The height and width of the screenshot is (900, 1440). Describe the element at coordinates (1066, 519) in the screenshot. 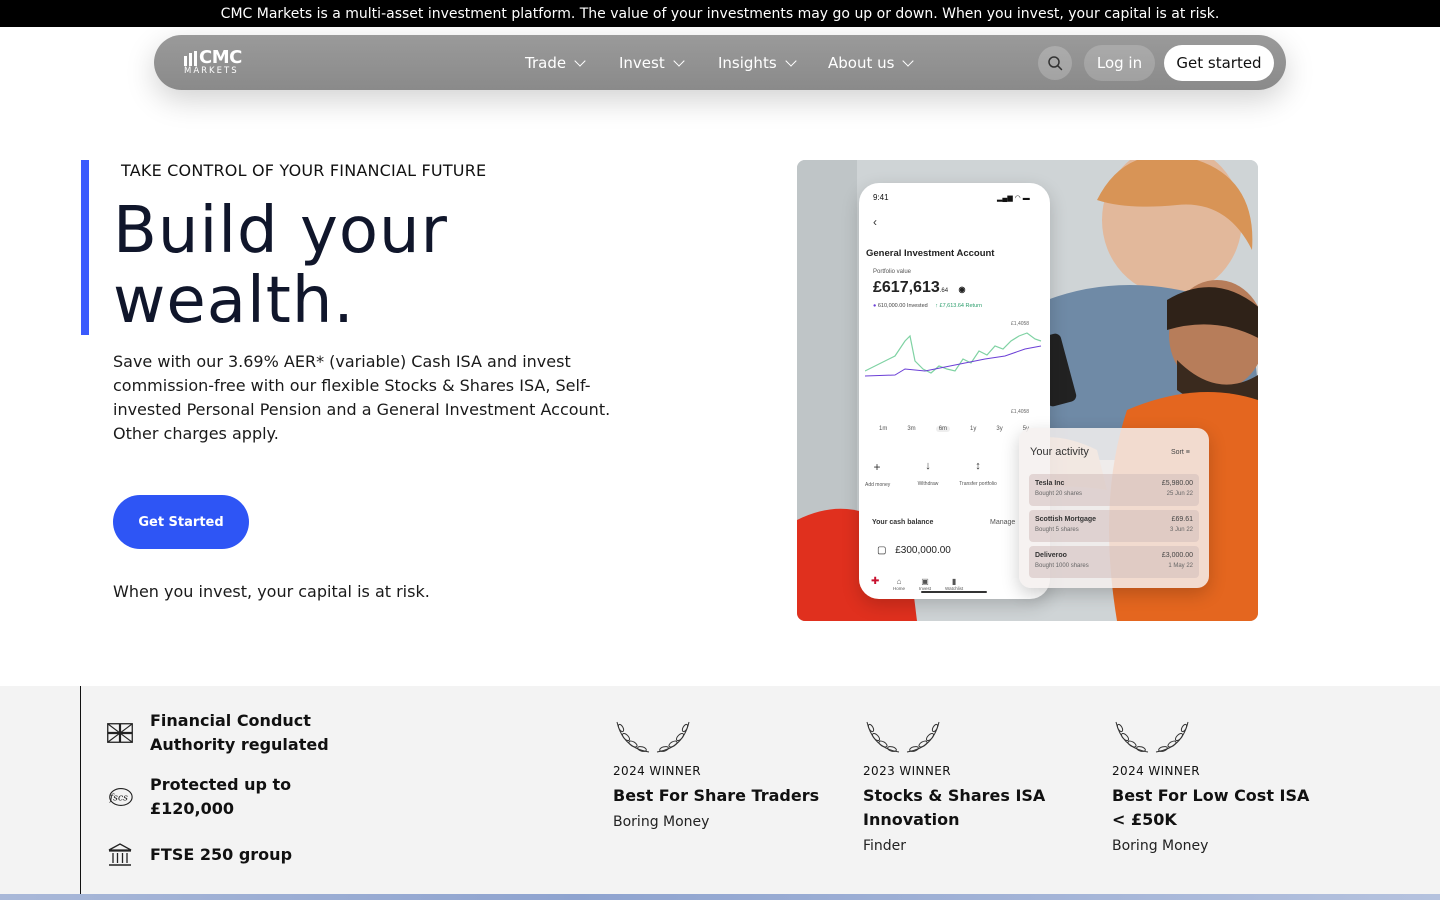

I see `activity-name: Scottish Mortgage` at that location.